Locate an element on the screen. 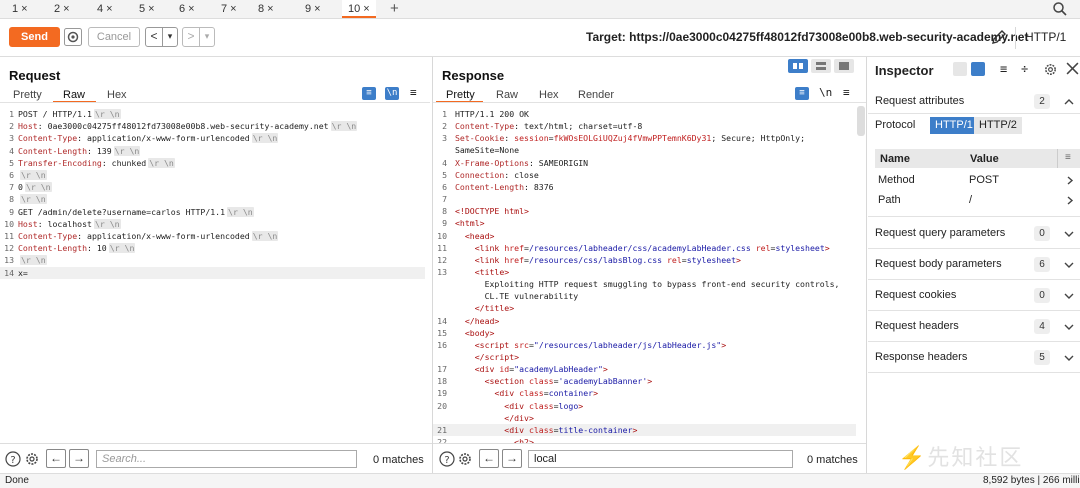  protocol-http1-option: HTTP/1 is located at coordinates (954, 125).